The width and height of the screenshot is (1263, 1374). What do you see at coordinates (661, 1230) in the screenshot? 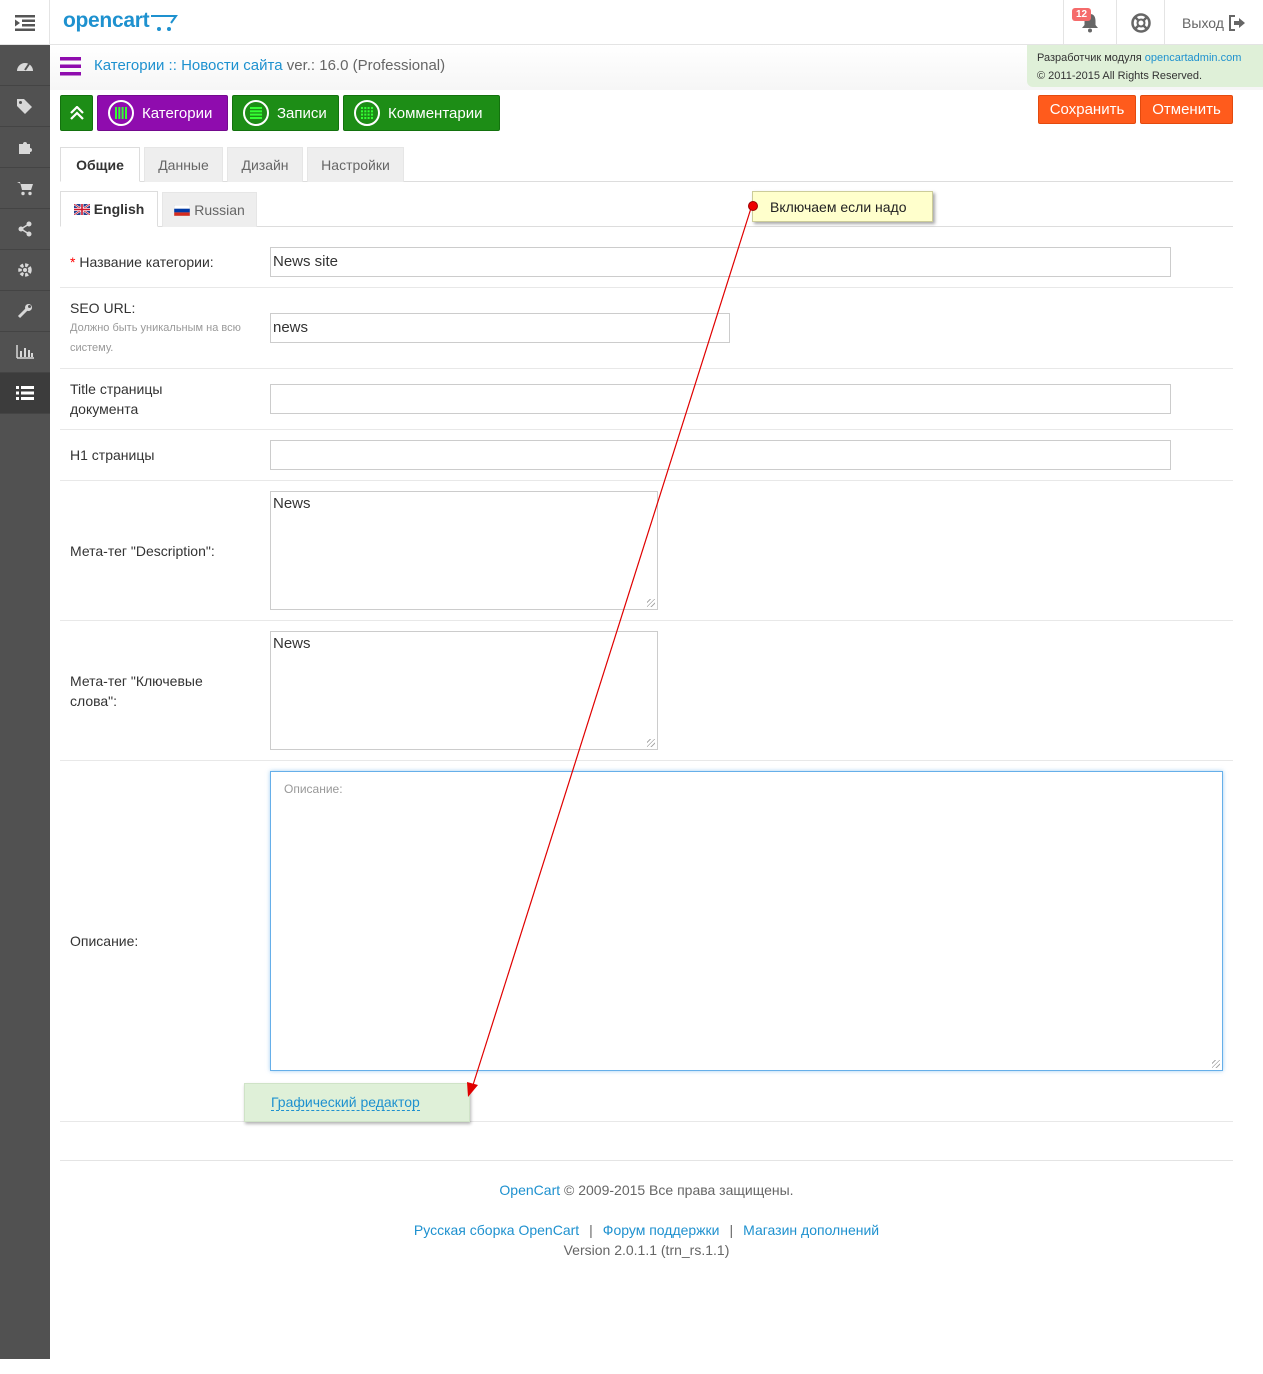
I see `footer-link-forum: Форум поддержки` at bounding box center [661, 1230].